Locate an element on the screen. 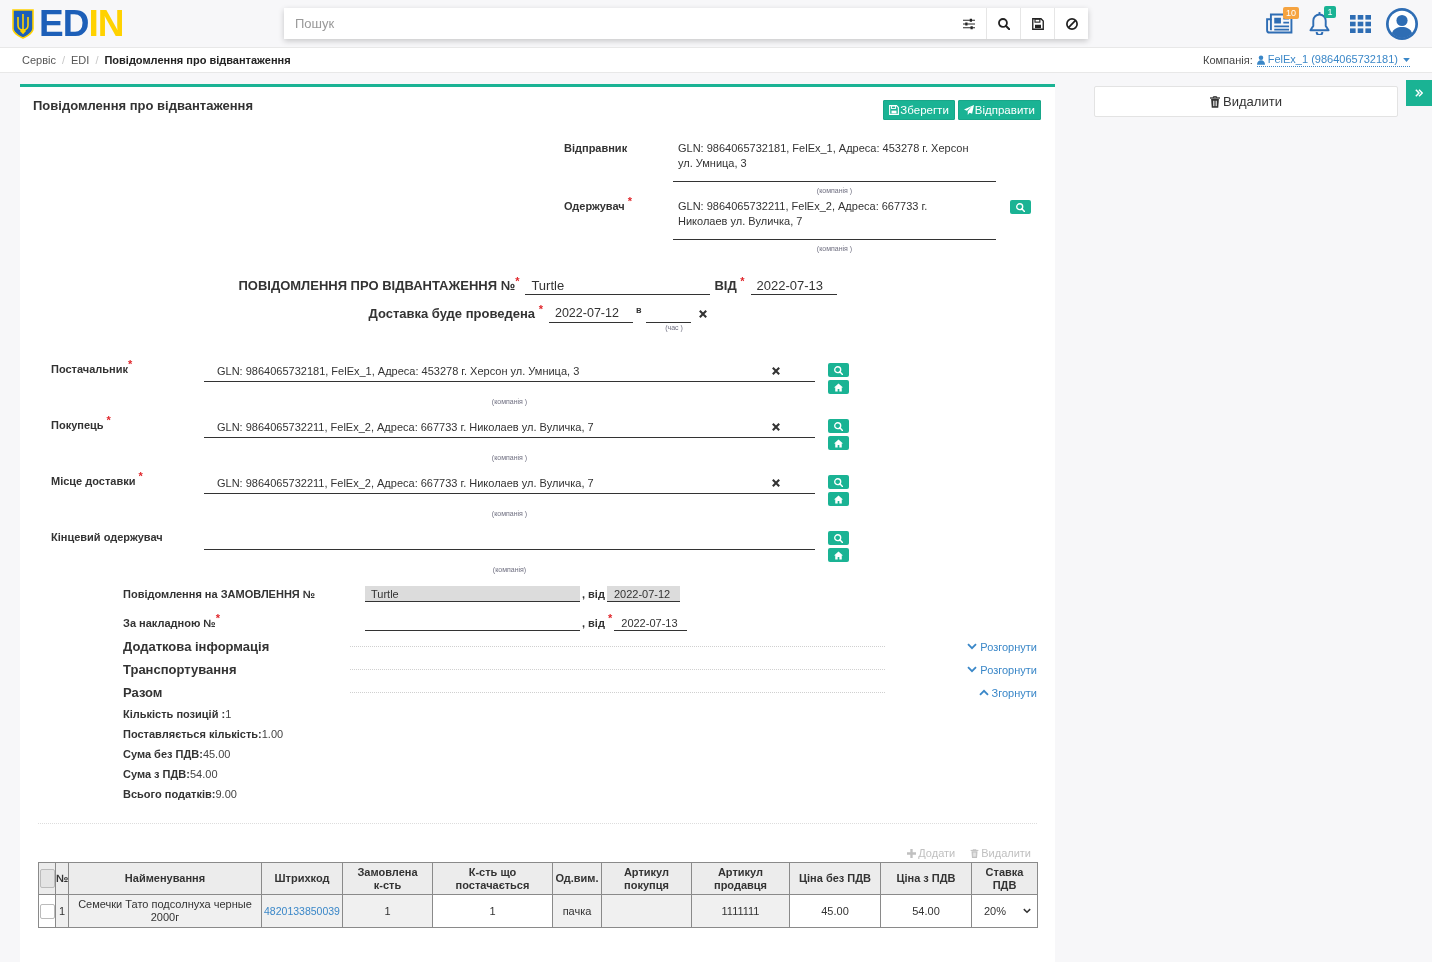  search-field: Пошук is located at coordinates (618, 23).